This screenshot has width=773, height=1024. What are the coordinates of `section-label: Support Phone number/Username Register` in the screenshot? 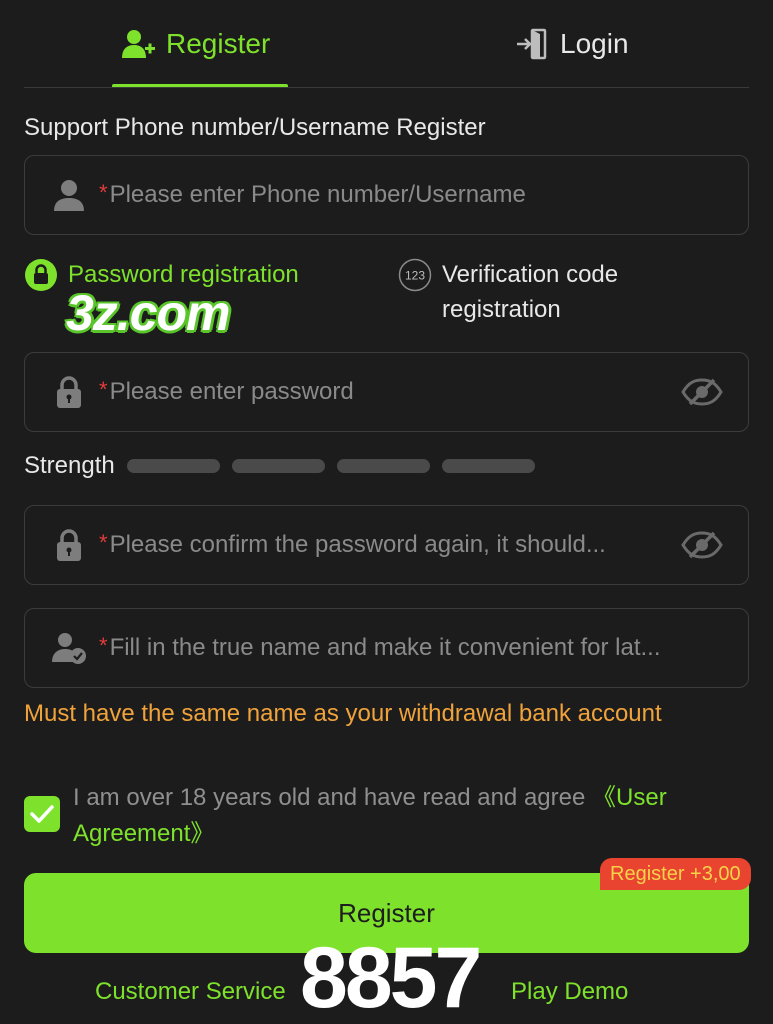 It's located at (255, 127).